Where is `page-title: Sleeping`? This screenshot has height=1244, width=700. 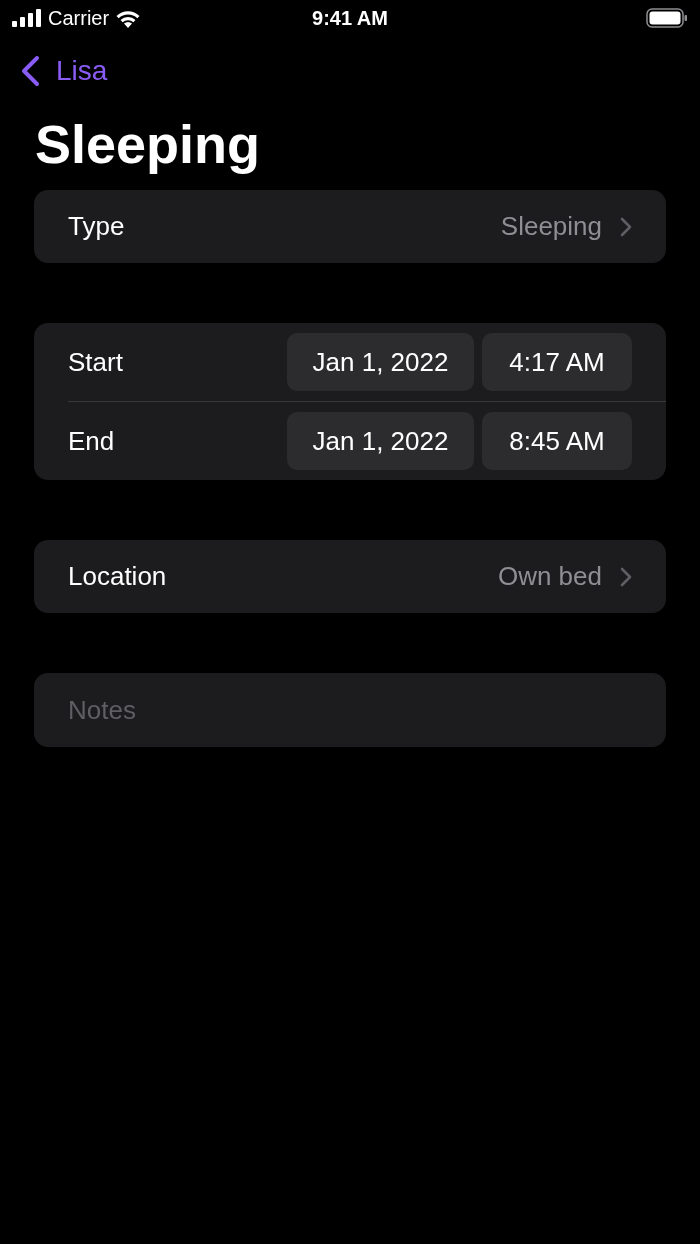 page-title: Sleeping is located at coordinates (148, 144).